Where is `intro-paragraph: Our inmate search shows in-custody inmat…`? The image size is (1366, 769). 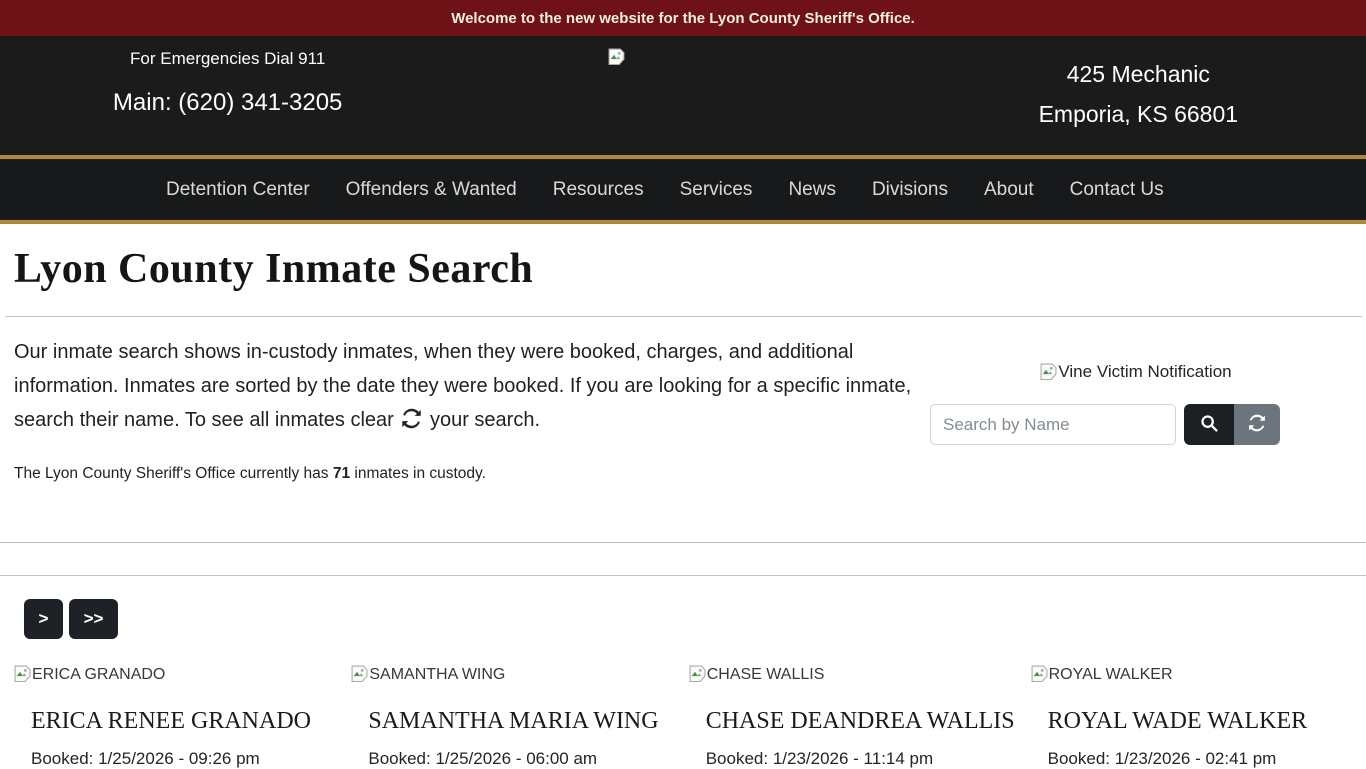
intro-paragraph: Our inmate search shows in-custody inmat… is located at coordinates (467, 387).